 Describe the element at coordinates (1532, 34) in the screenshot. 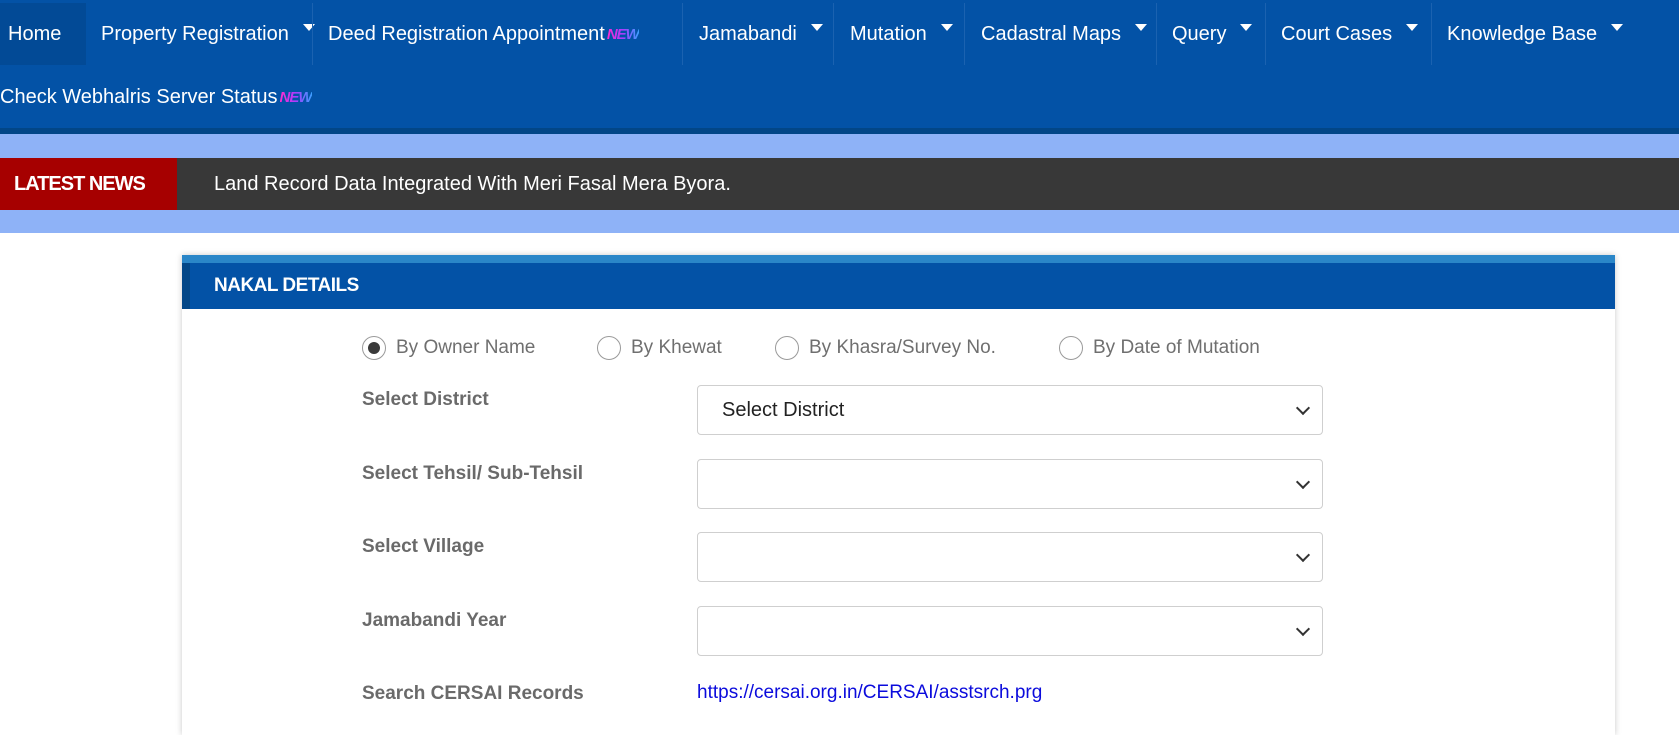

I see `nav-knowledge-base: Knowledge Base` at that location.